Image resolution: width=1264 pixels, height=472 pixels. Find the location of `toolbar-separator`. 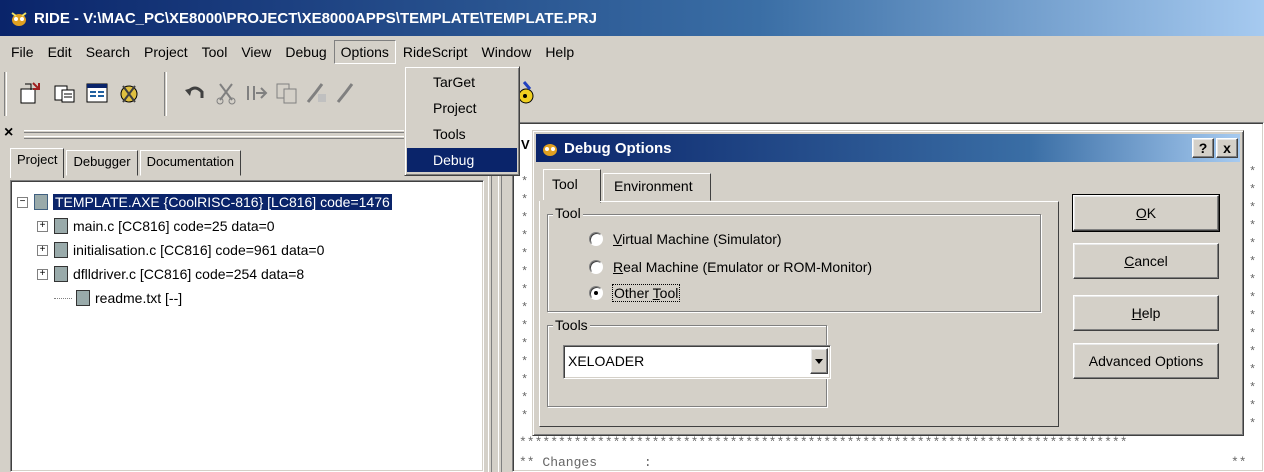

toolbar-separator is located at coordinates (165, 94).